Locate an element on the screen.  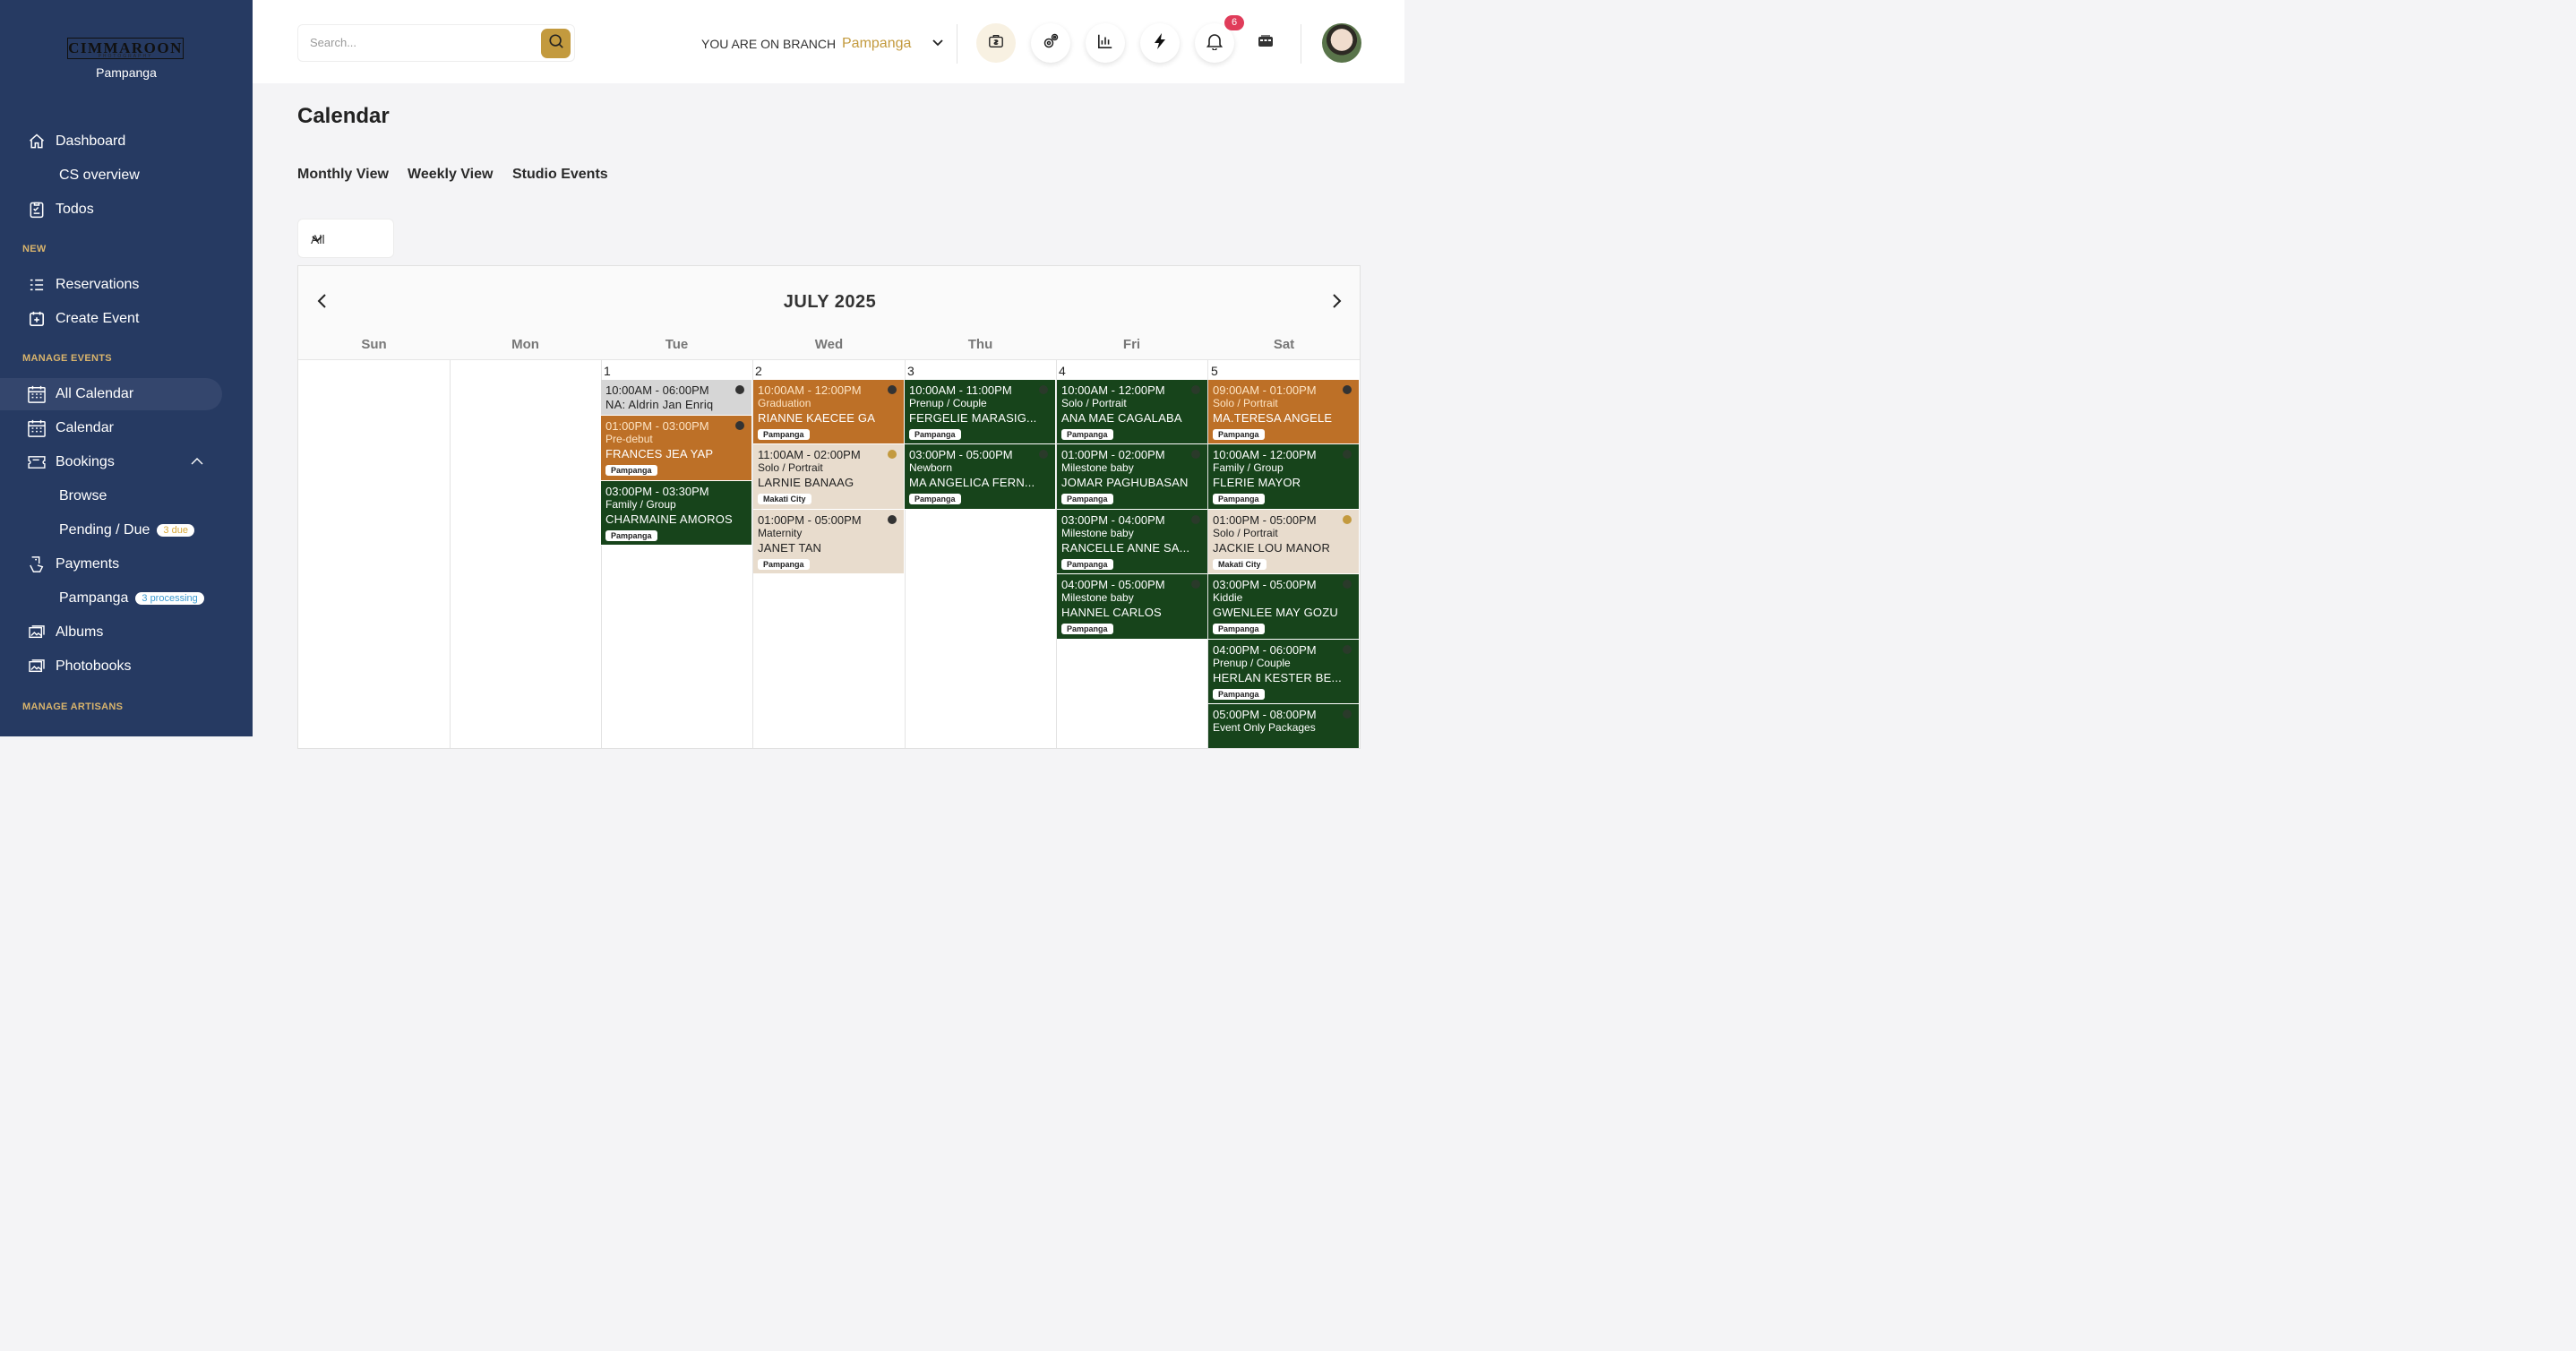
day-number: 4 is located at coordinates (1062, 371).